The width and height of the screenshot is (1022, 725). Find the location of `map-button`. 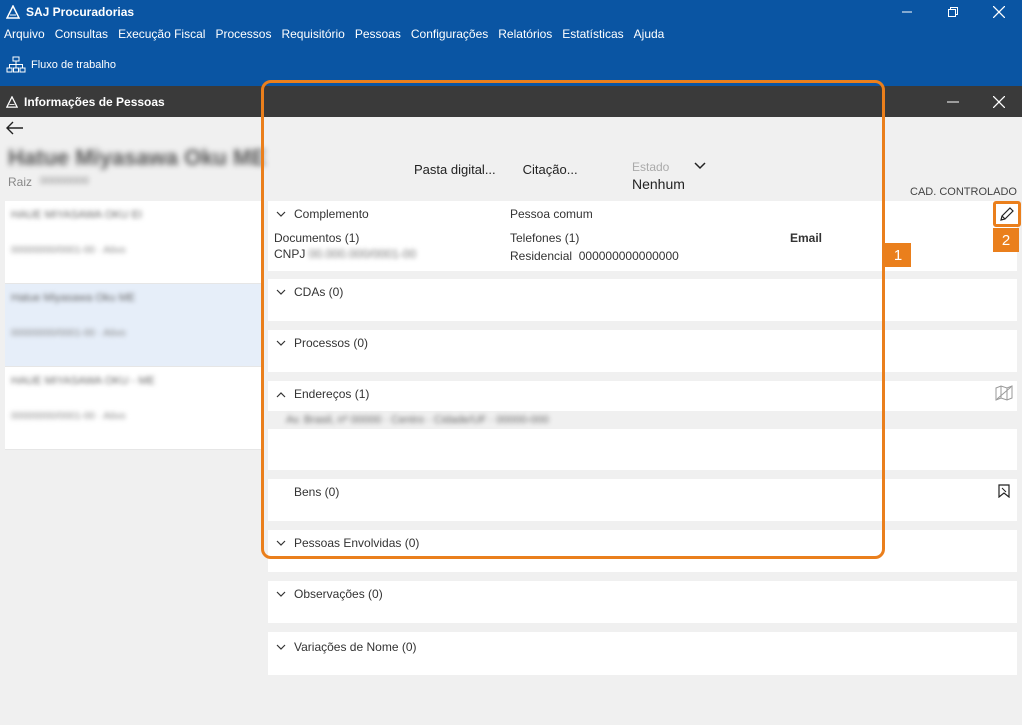

map-button is located at coordinates (1004, 394).